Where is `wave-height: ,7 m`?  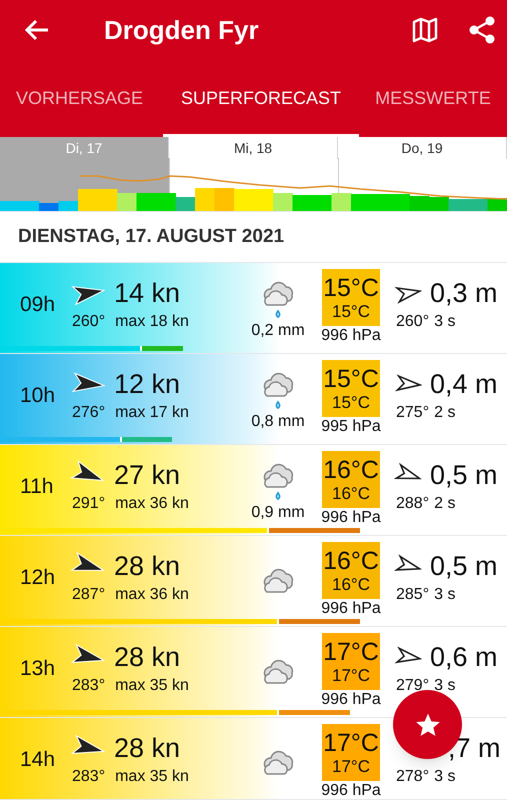 wave-height: ,7 m is located at coordinates (474, 748).